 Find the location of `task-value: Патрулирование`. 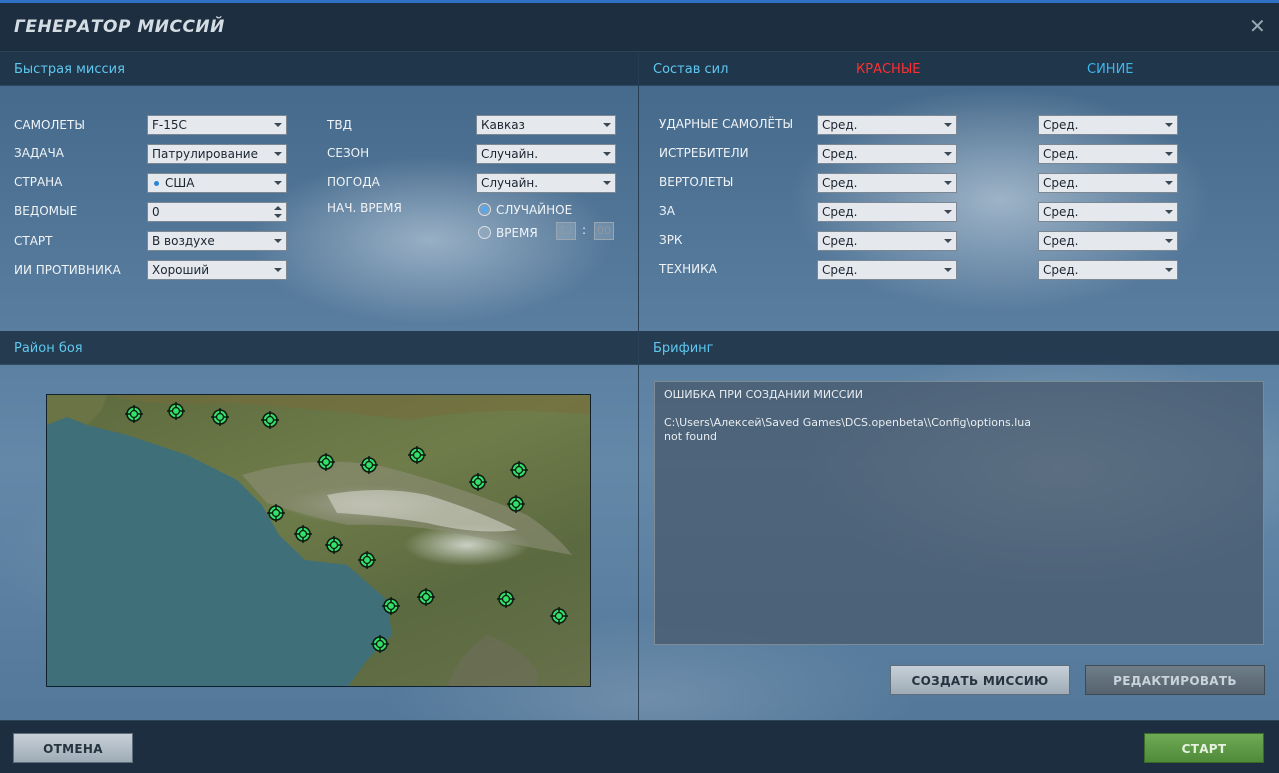

task-value: Патрулирование is located at coordinates (205, 154).